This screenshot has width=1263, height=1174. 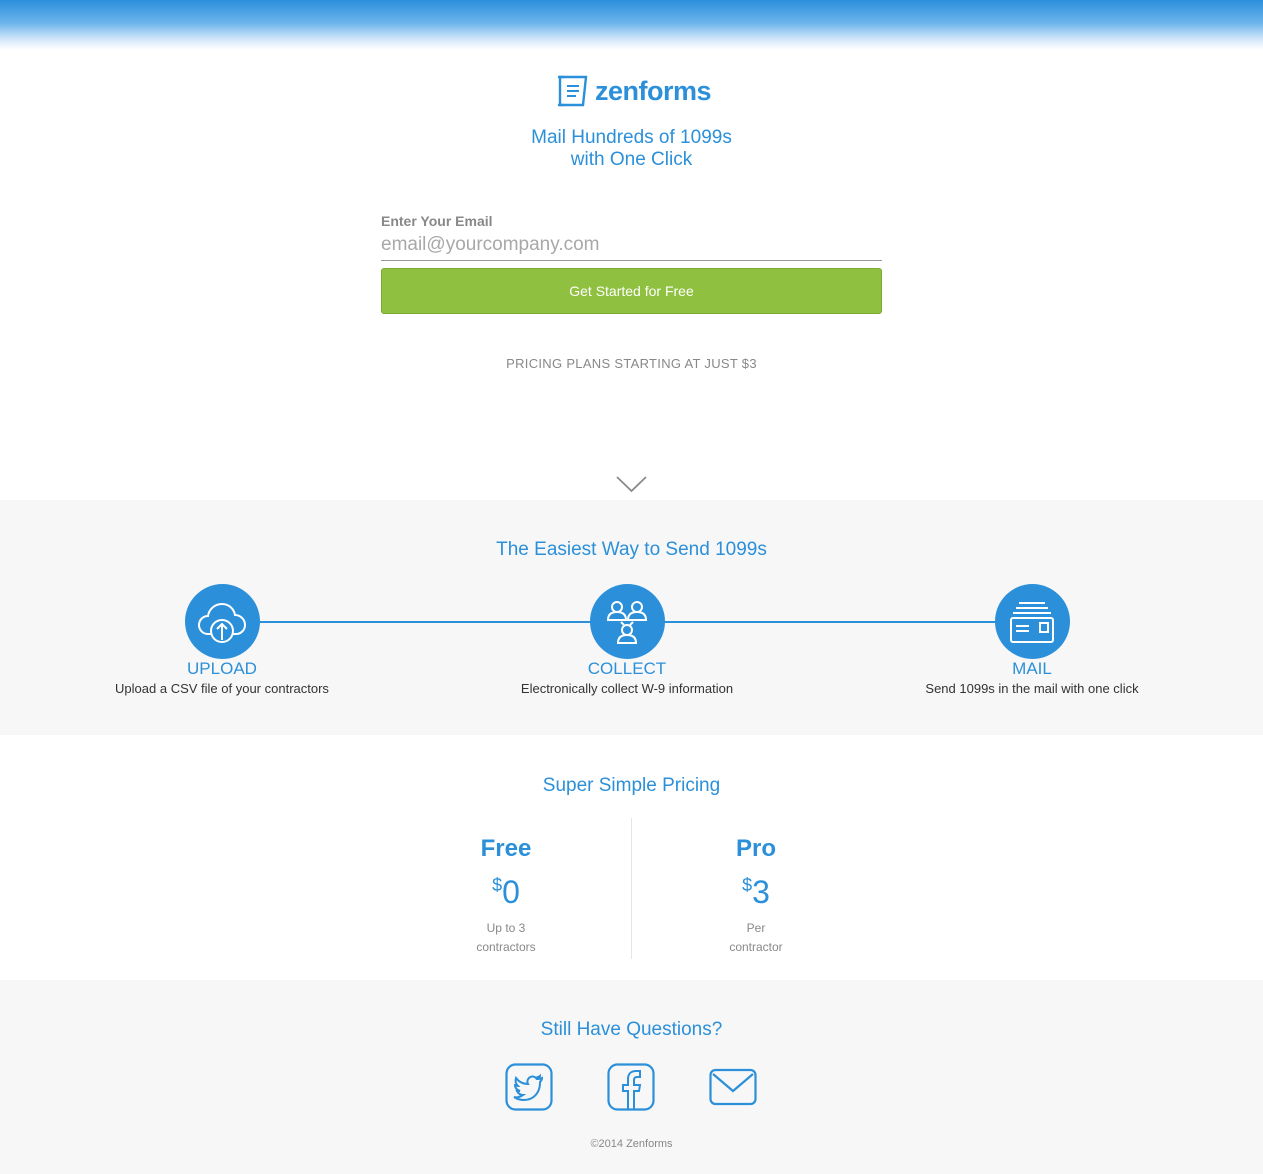 I want to click on email-input, so click(x=631, y=245).